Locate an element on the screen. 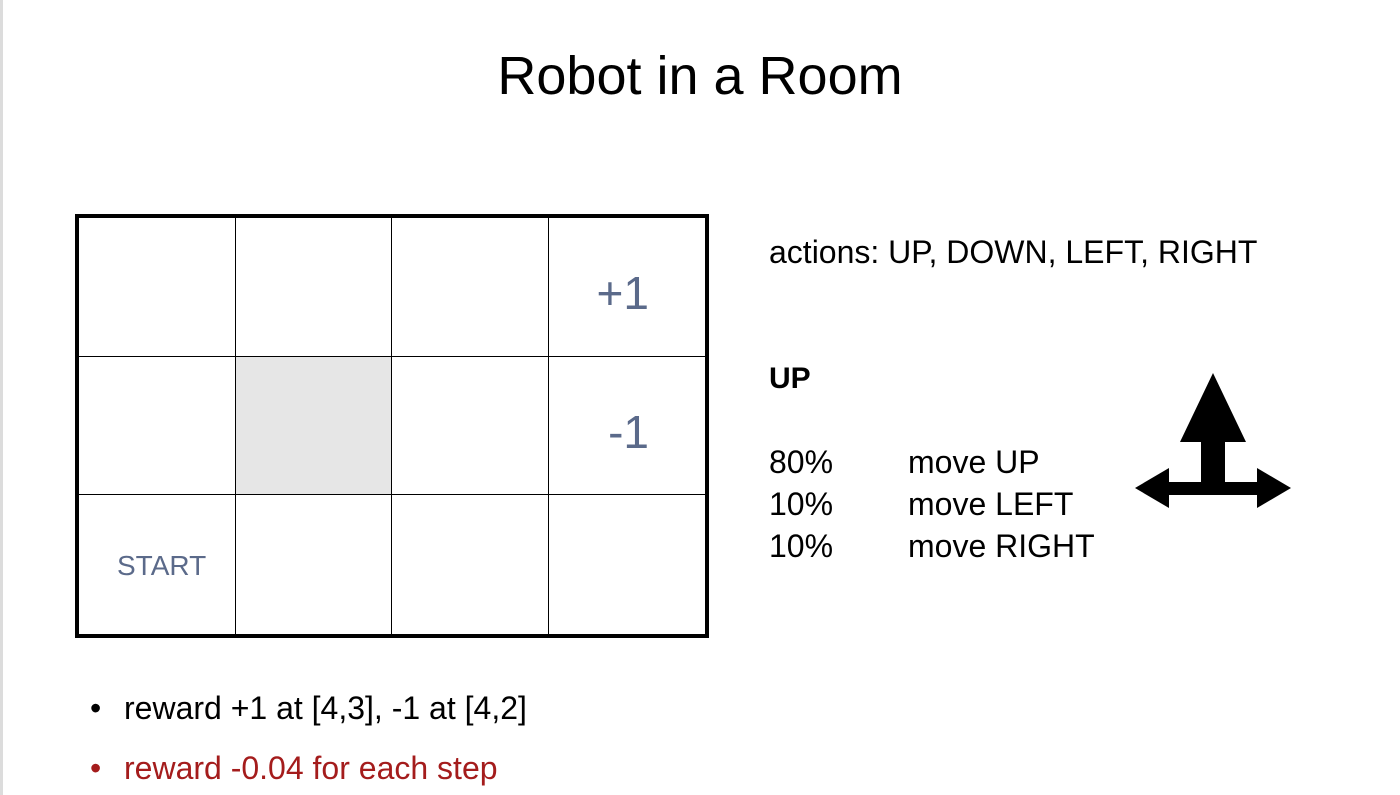  grid-cell-r2-c0: START is located at coordinates (157, 564).